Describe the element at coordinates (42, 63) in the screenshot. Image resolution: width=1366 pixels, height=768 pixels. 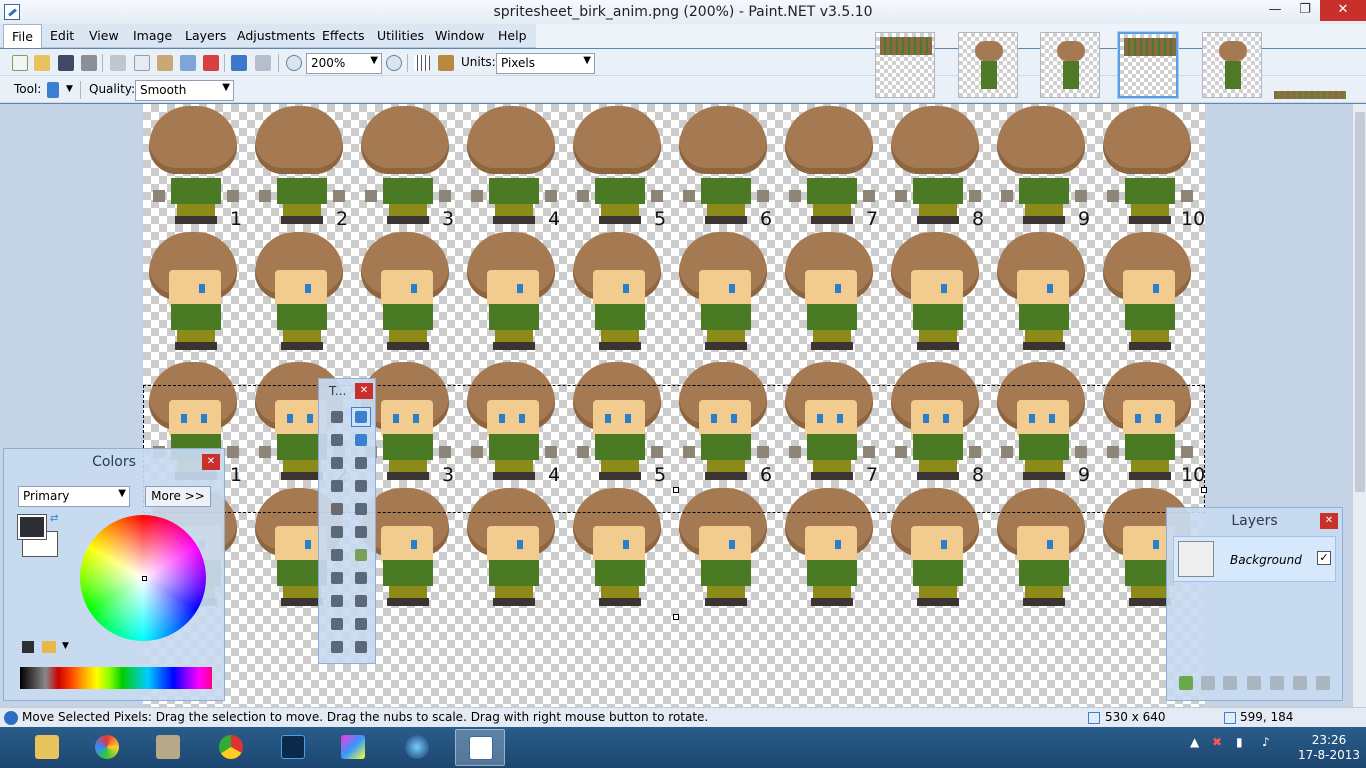
I see `open-icon` at that location.